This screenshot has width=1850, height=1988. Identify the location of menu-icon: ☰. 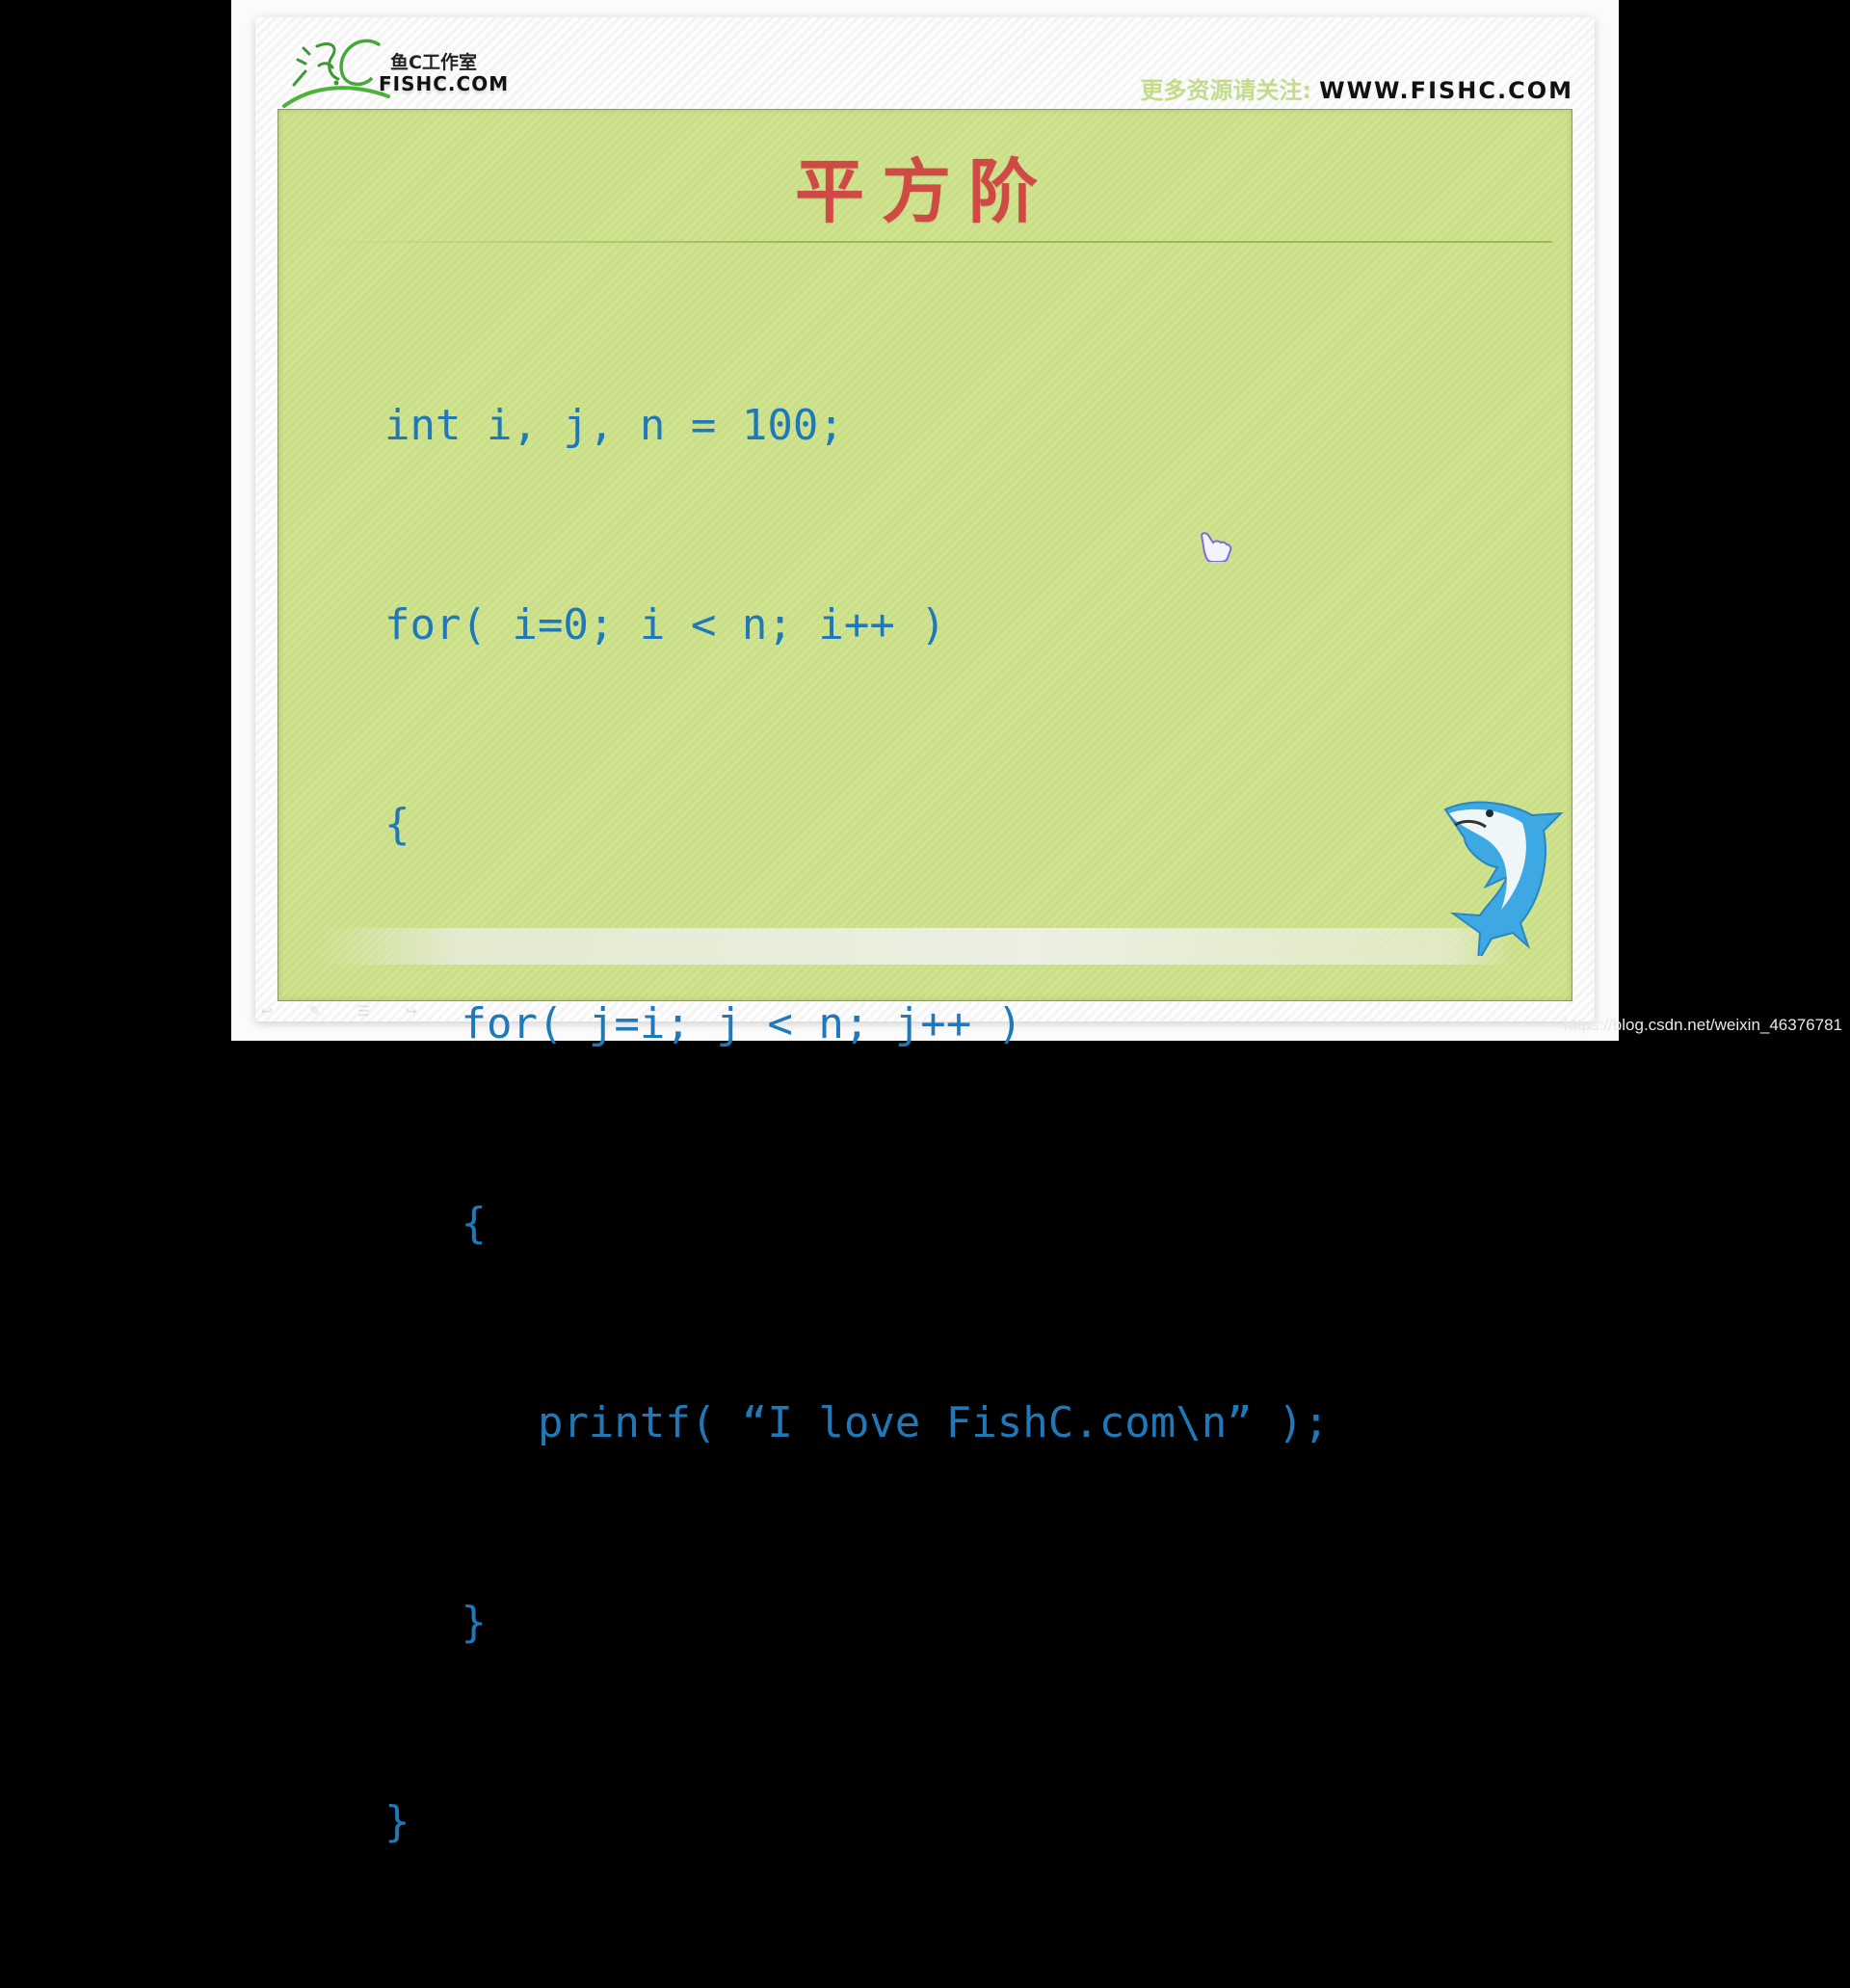
(368, 1012).